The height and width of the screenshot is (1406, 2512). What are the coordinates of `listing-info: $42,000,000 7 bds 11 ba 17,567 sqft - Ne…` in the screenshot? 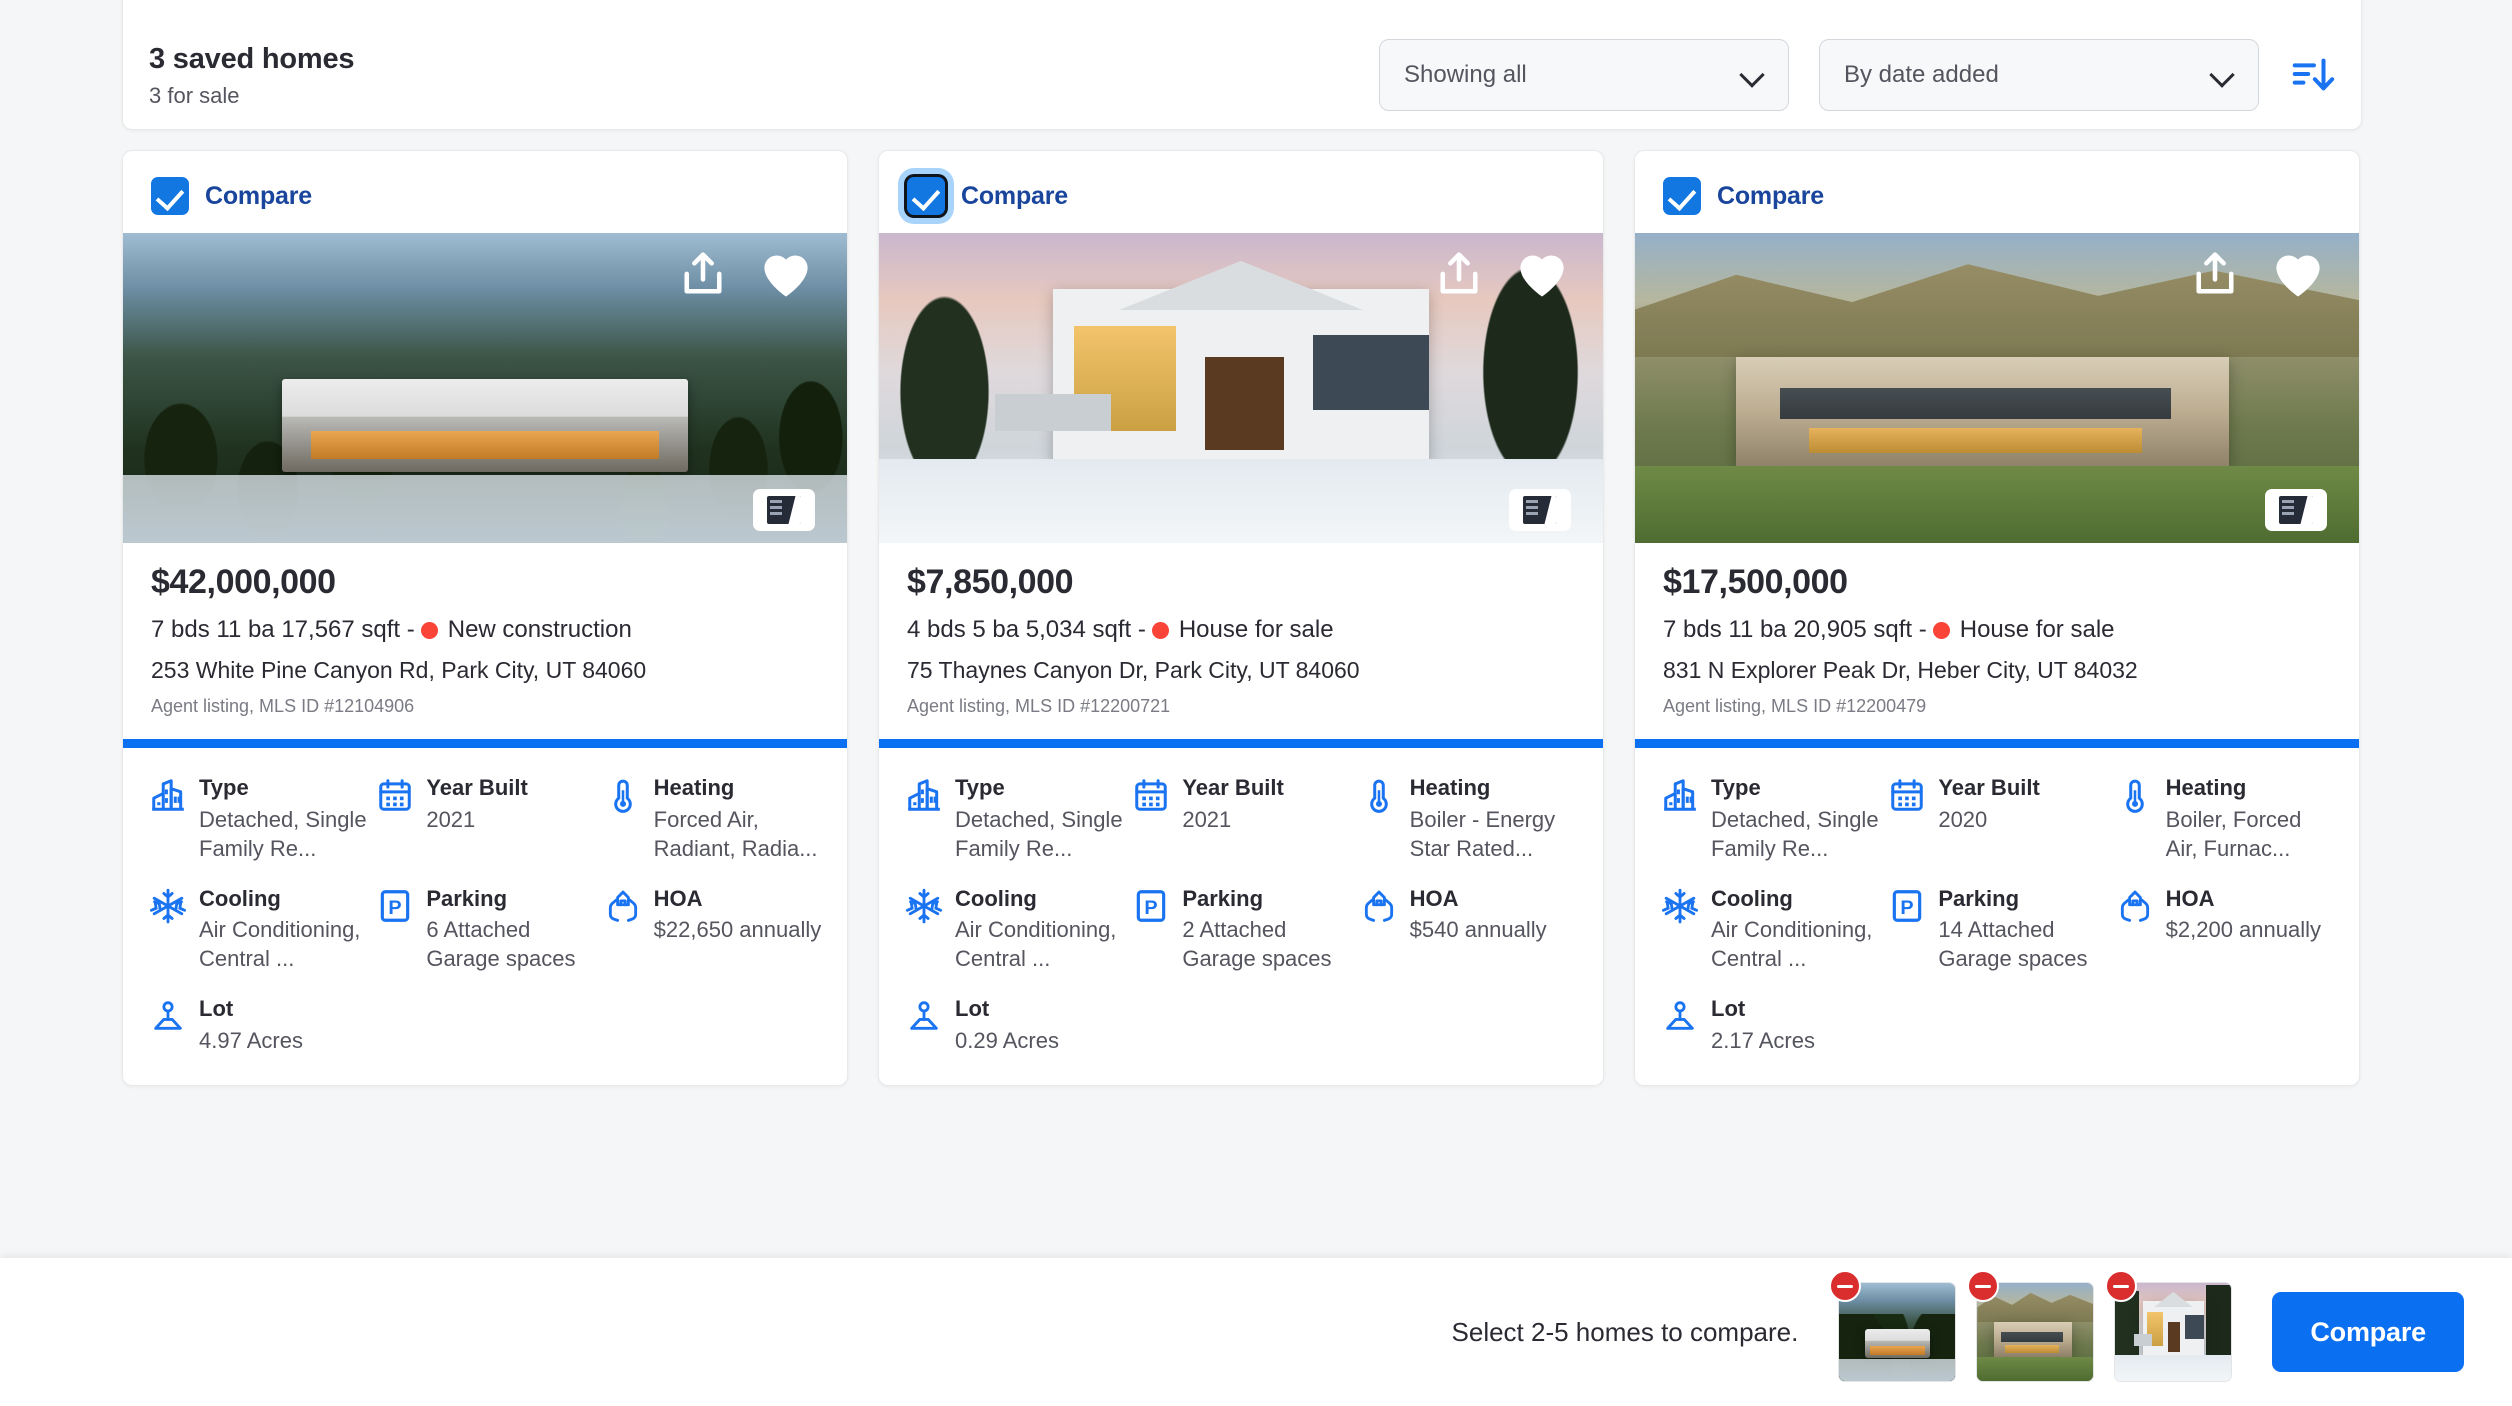 It's located at (485, 630).